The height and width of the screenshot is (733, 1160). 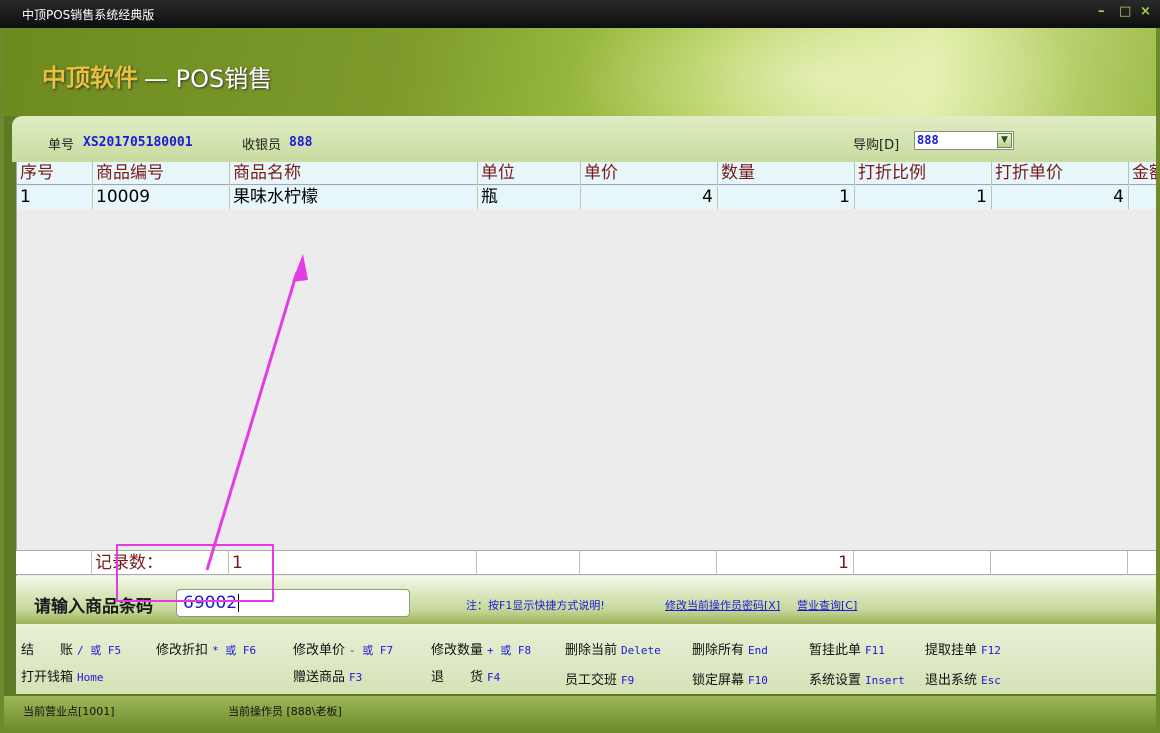 What do you see at coordinates (47, 650) in the screenshot?
I see `shortcut-label: 结 账` at bounding box center [47, 650].